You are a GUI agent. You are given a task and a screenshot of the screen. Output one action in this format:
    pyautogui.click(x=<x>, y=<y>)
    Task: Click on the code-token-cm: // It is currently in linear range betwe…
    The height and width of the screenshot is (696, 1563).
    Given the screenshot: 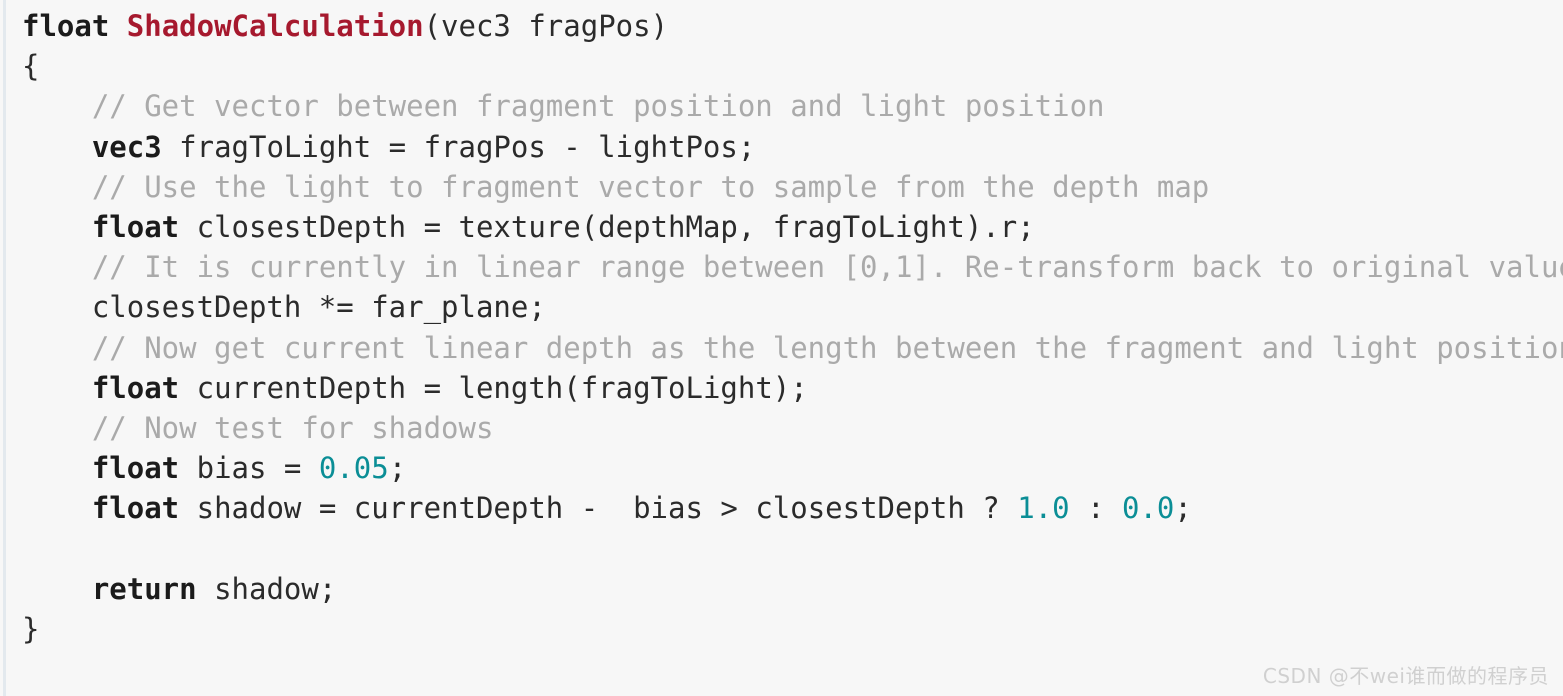 What is the action you would take?
    pyautogui.click(x=827, y=267)
    